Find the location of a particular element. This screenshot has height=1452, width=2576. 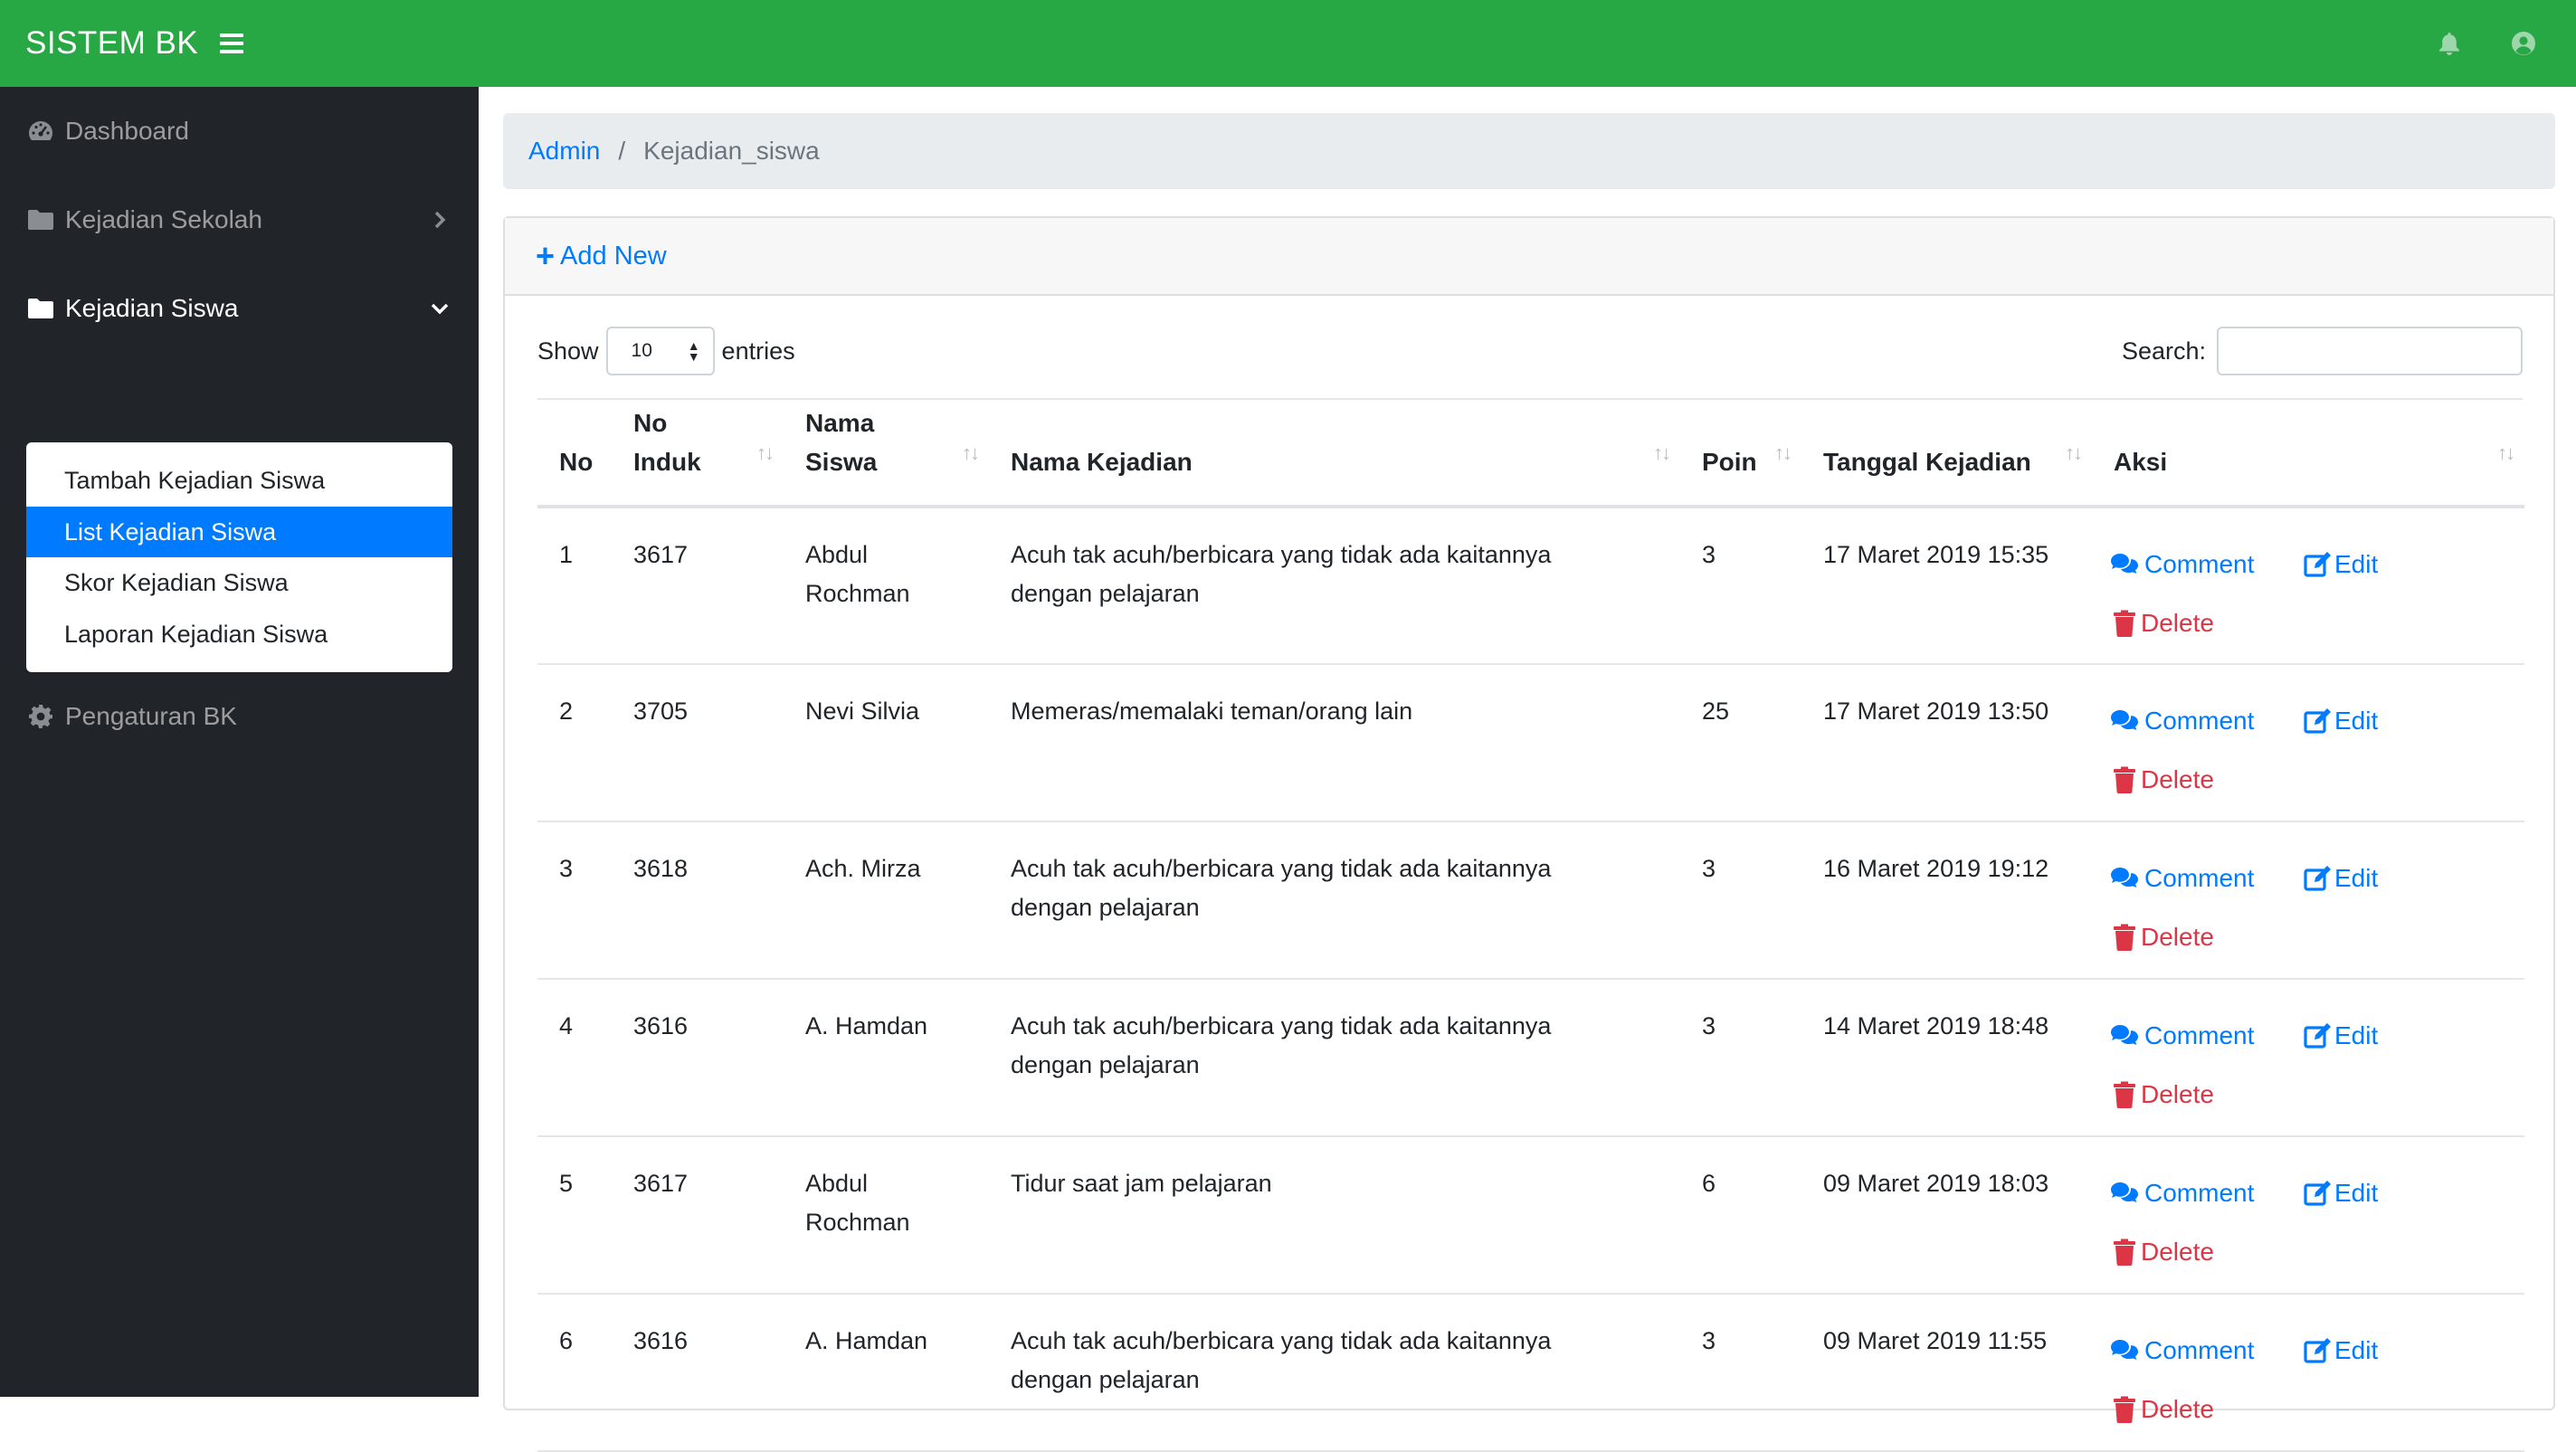

cell-no: 4 is located at coordinates (574, 1058).